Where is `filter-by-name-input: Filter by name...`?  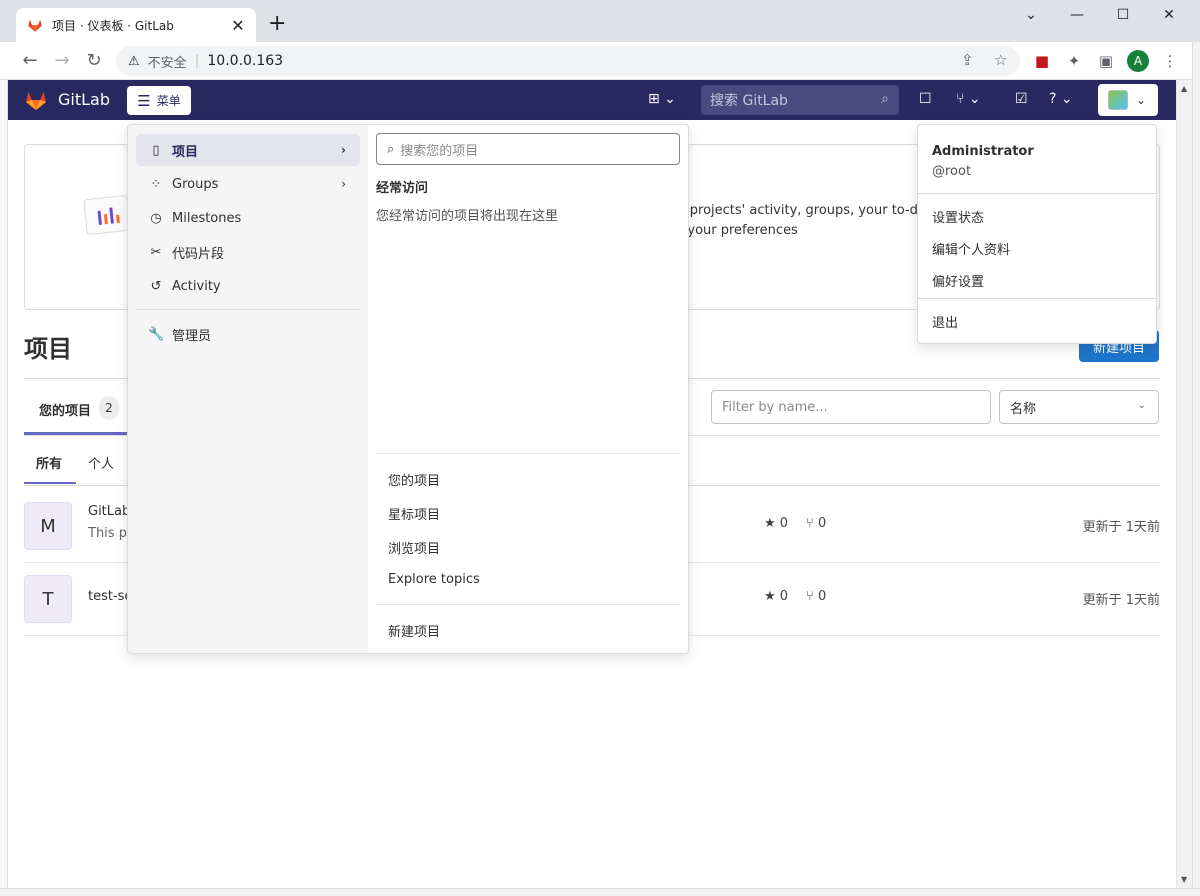 filter-by-name-input: Filter by name... is located at coordinates (851, 407).